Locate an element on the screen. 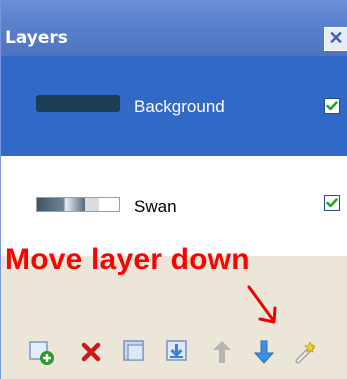  add-layer-button is located at coordinates (41, 352).